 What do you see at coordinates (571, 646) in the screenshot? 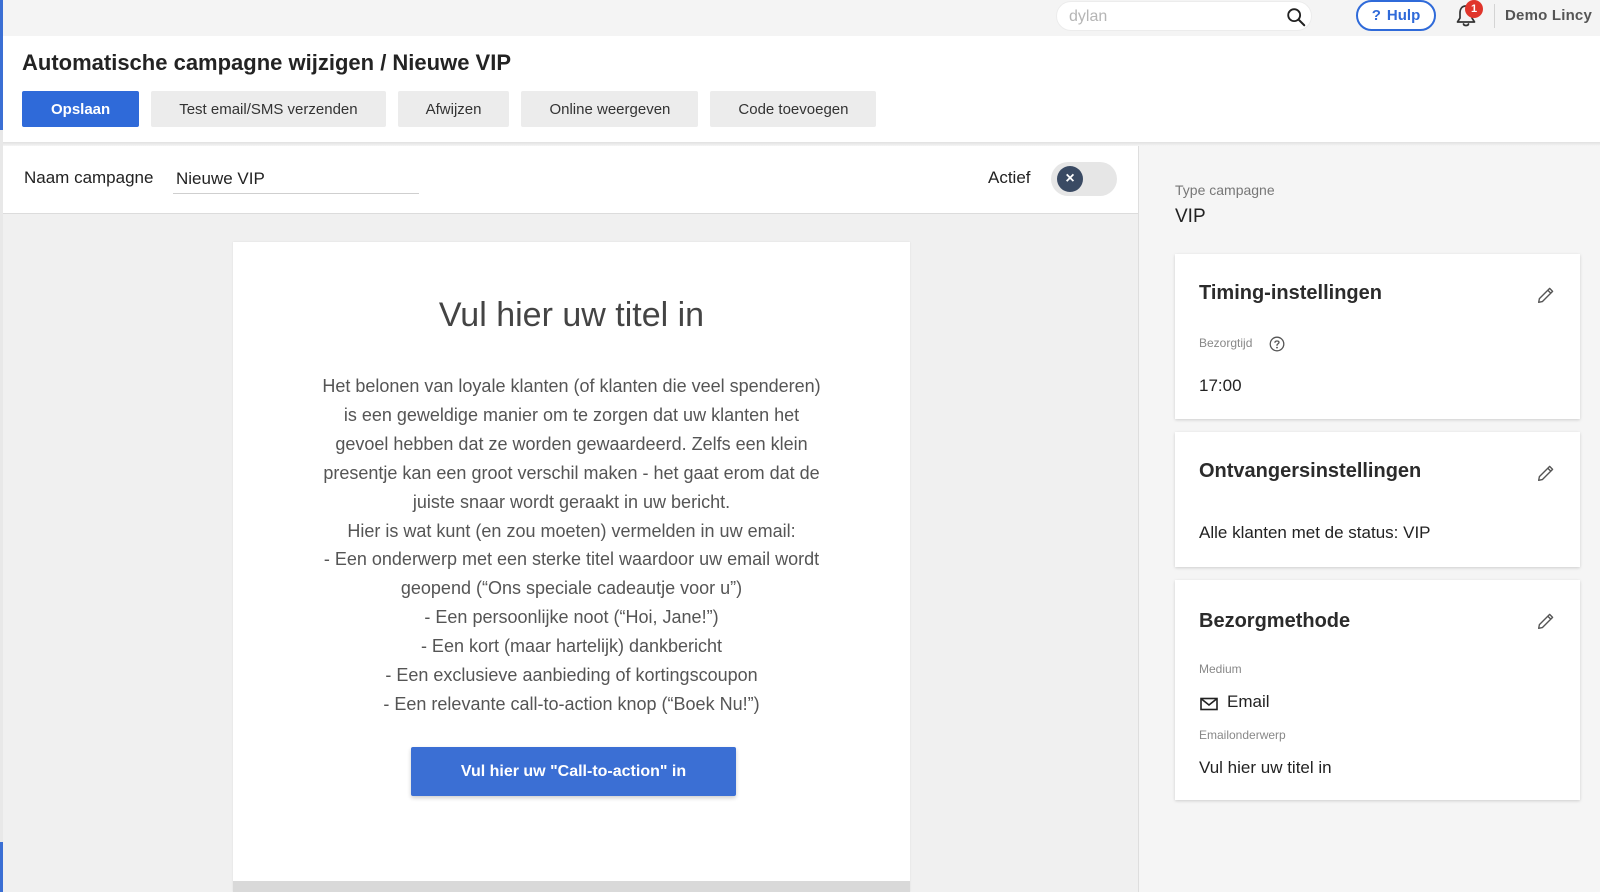
I see `email-body-line: - Een kort (maar hartelijk) dankbericht` at bounding box center [571, 646].